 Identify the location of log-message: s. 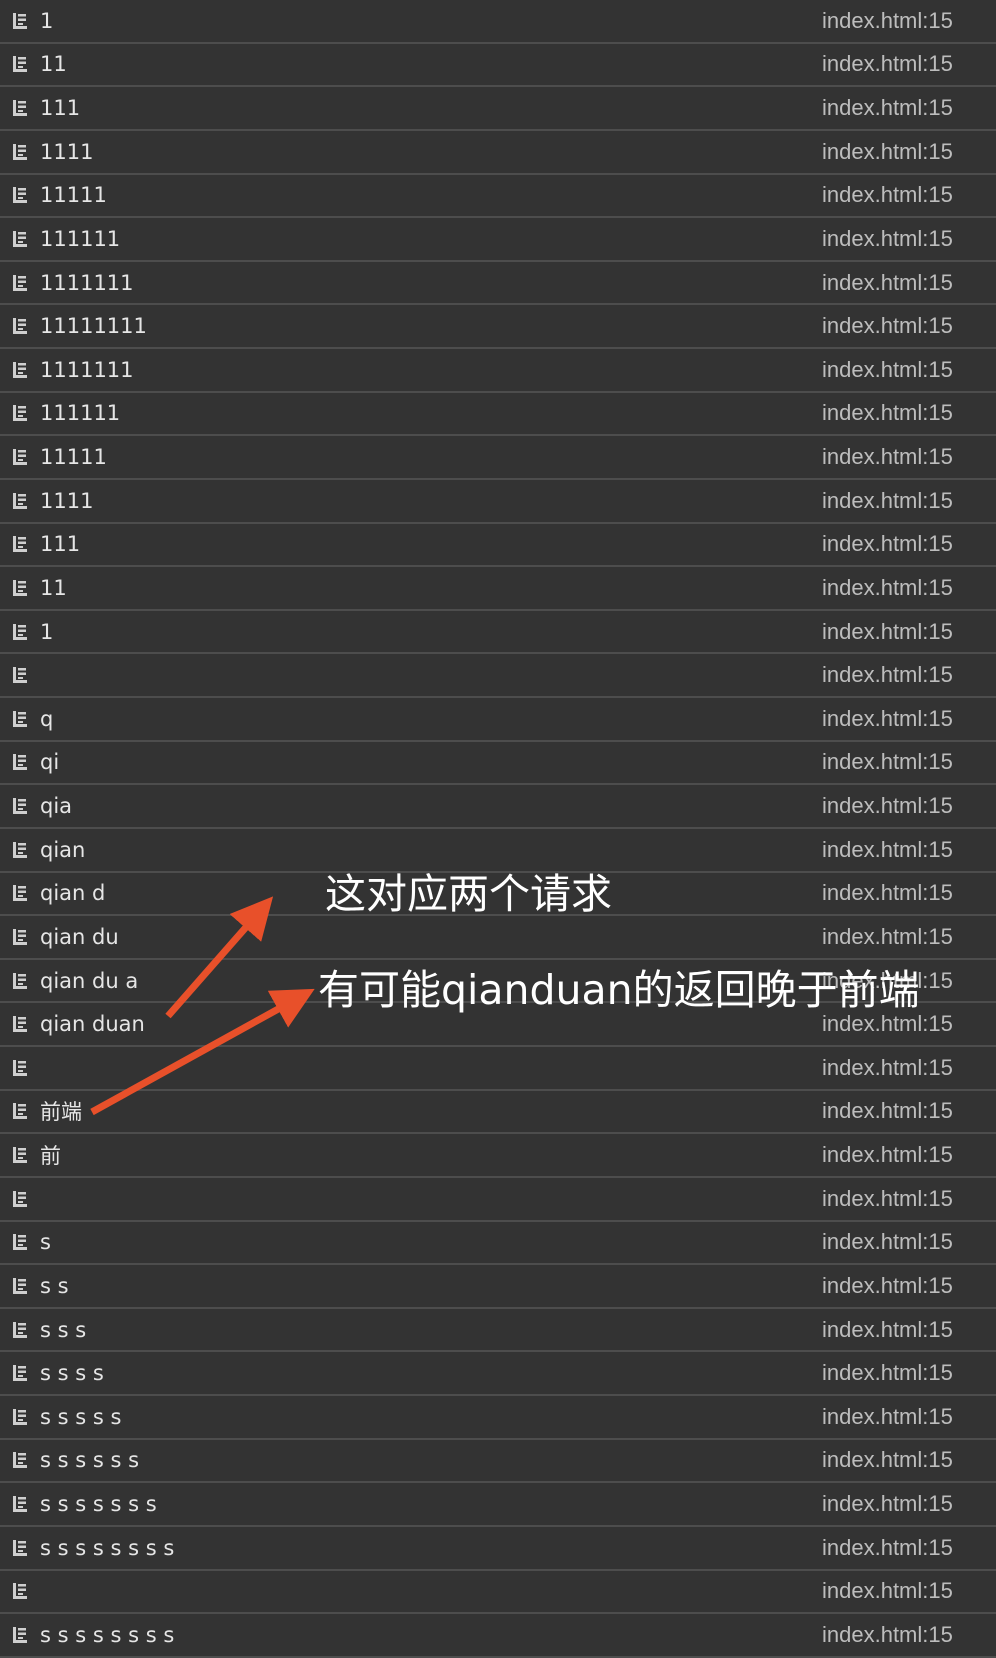
(45, 1242).